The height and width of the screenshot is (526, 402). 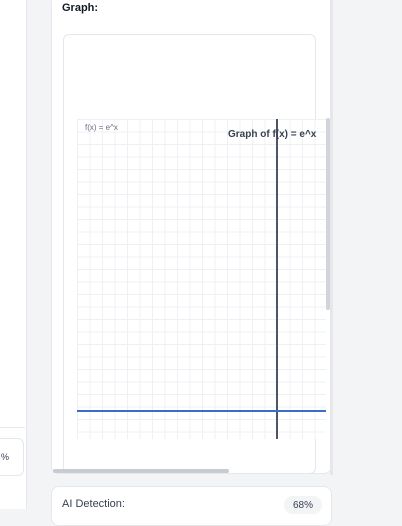 I want to click on graph-section-title: Graph:, so click(x=80, y=8).